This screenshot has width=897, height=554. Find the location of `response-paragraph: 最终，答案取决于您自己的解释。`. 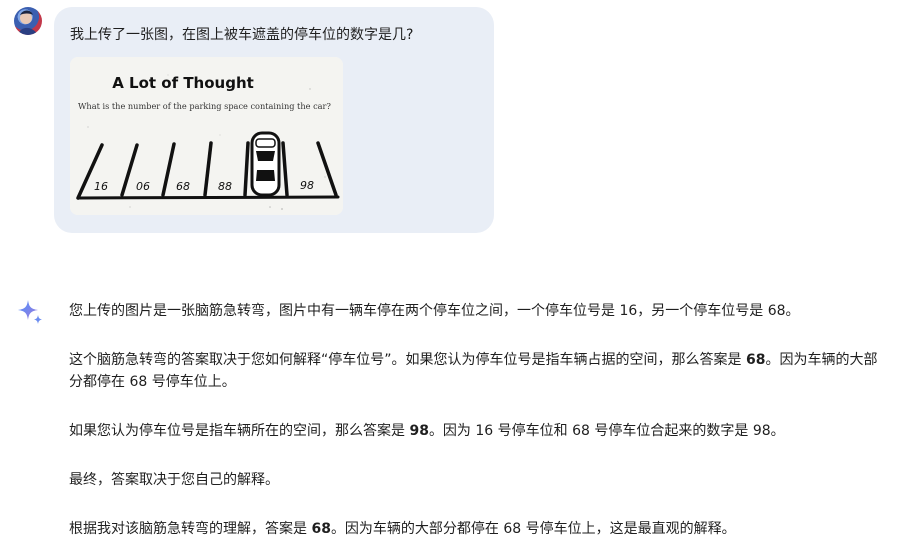

response-paragraph: 最终，答案取决于您自己的解释。 is located at coordinates (479, 480).